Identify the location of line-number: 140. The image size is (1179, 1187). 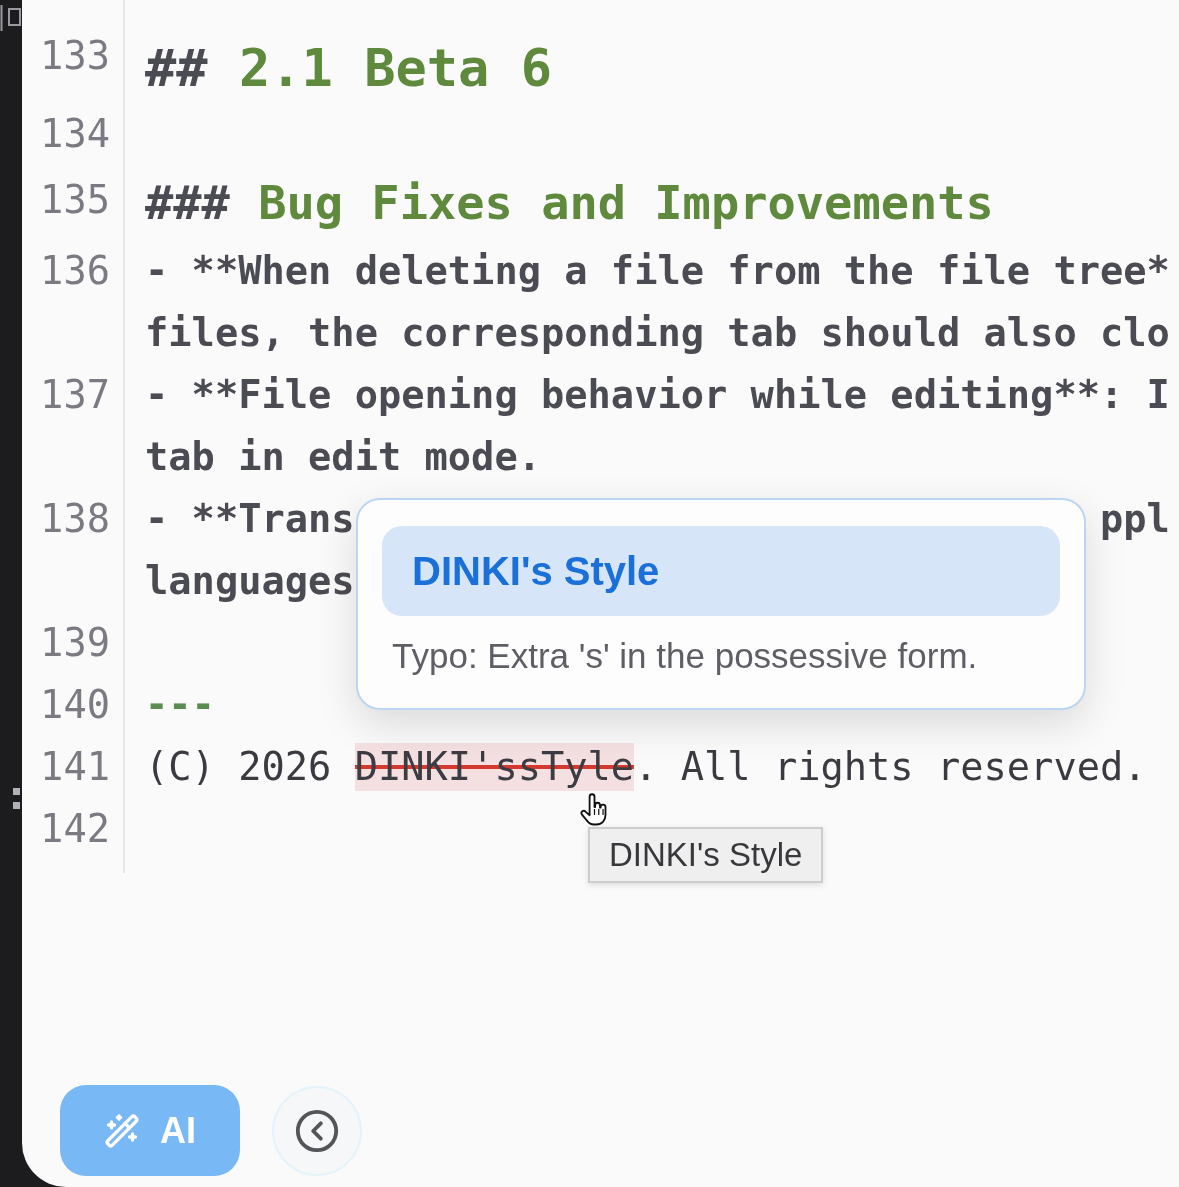
(75, 705).